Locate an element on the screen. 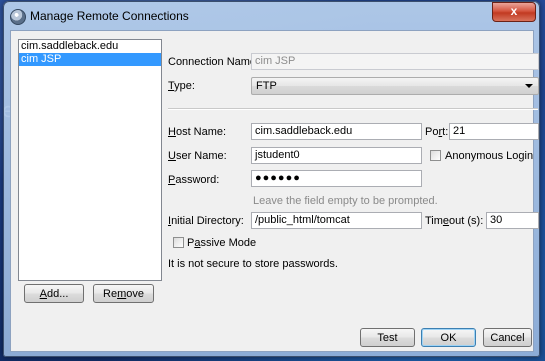 Image resolution: width=545 pixels, height=361 pixels. port-label: Port: is located at coordinates (437, 132).